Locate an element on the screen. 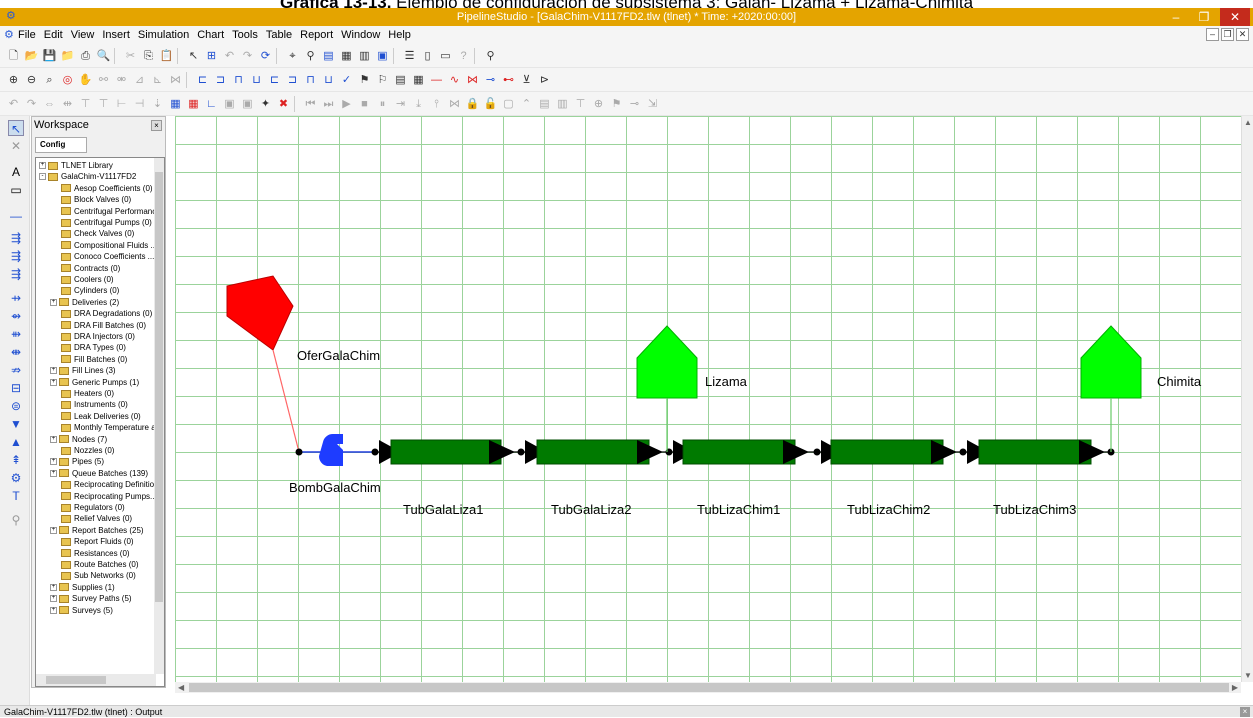 Image resolution: width=1253 pixels, height=718 pixels. valve-icon: ⋈ is located at coordinates (472, 80).